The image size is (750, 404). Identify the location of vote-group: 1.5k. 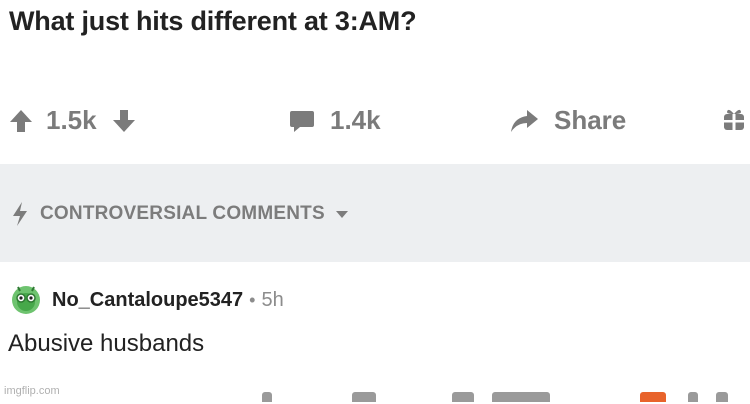
(72, 120).